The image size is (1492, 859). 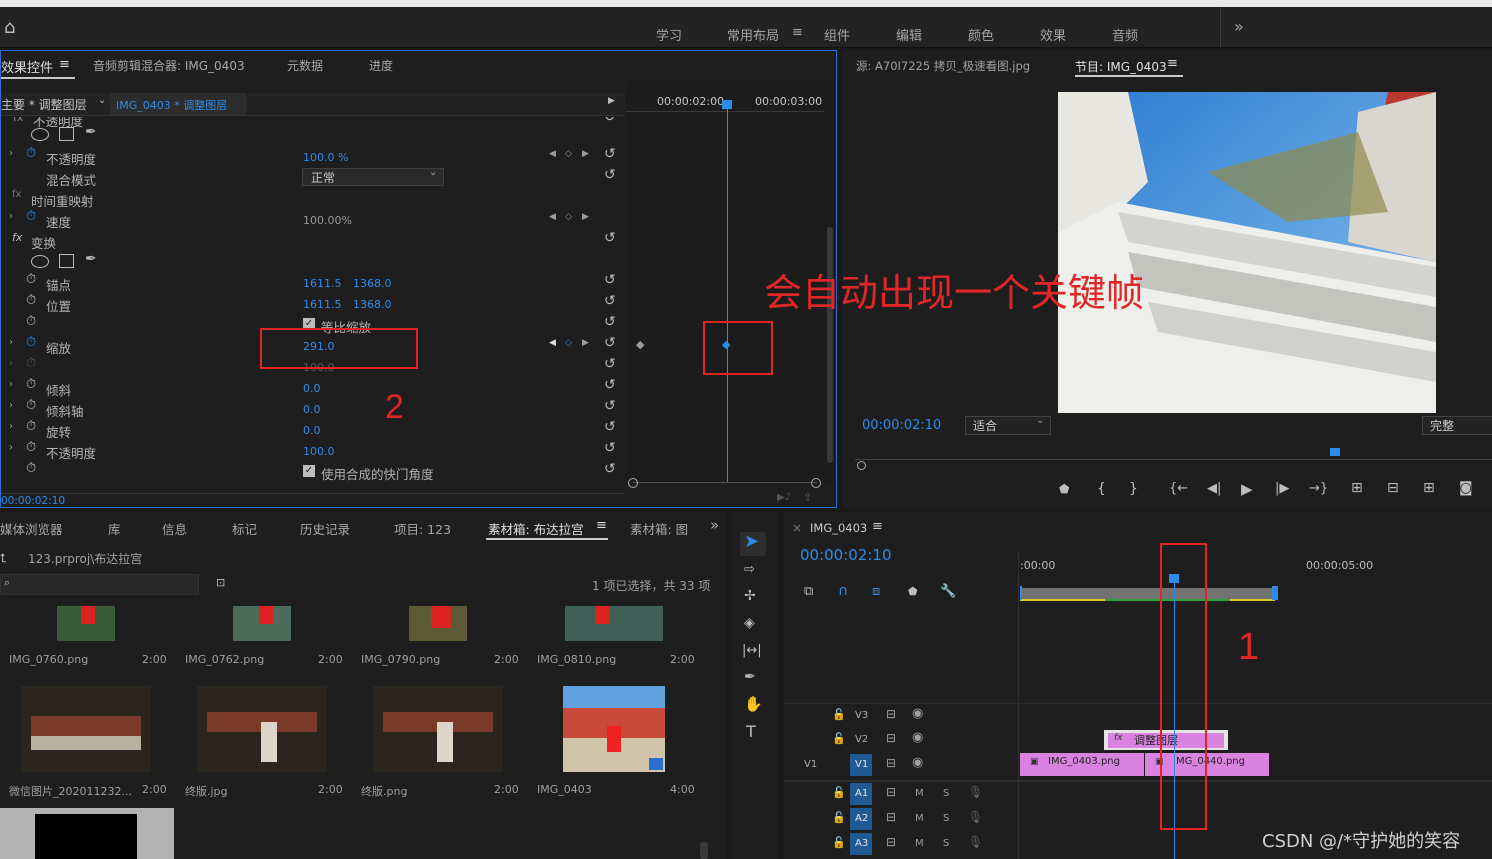 What do you see at coordinates (838, 528) in the screenshot?
I see `sequence-tab: IMG_0403` at bounding box center [838, 528].